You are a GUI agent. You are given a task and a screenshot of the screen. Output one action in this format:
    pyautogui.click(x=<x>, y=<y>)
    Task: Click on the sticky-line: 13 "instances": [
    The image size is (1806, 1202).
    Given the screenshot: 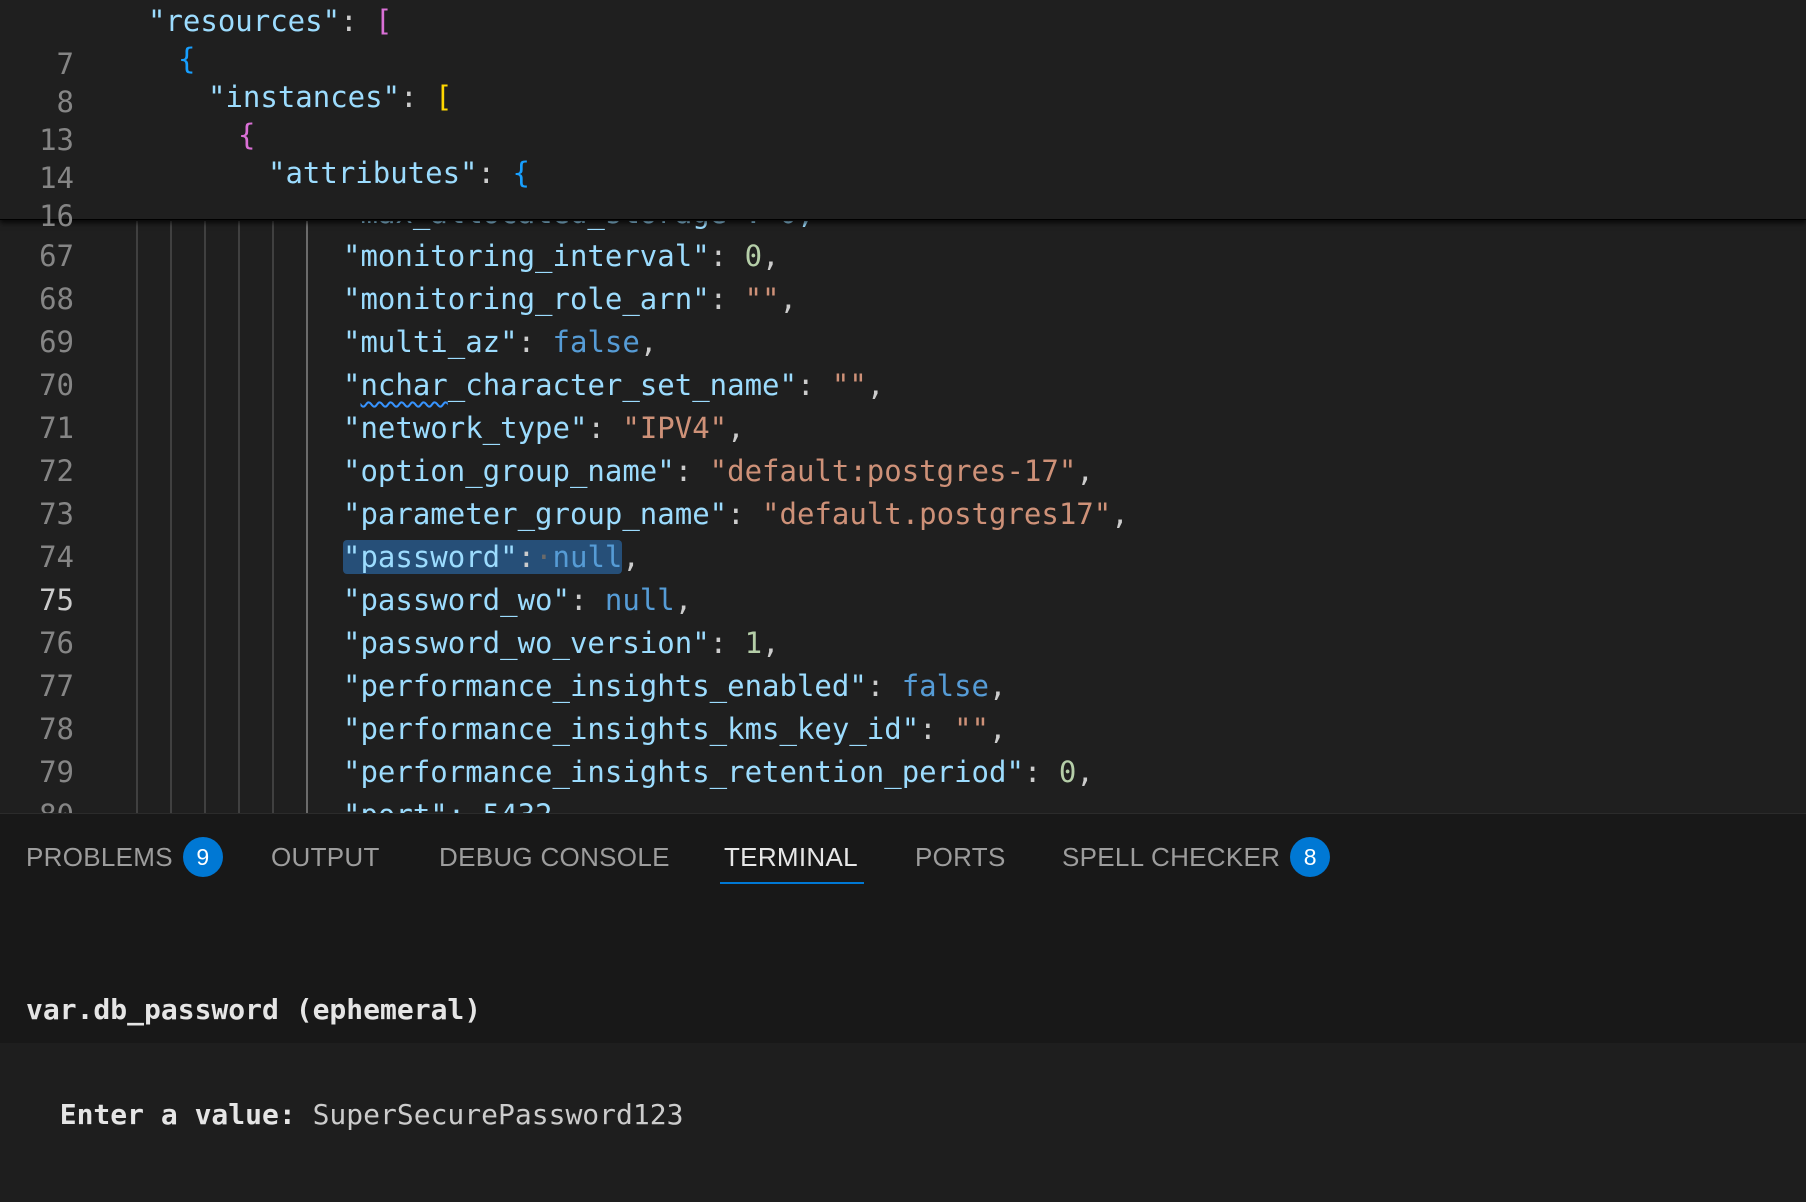 What is the action you would take?
    pyautogui.click(x=903, y=116)
    